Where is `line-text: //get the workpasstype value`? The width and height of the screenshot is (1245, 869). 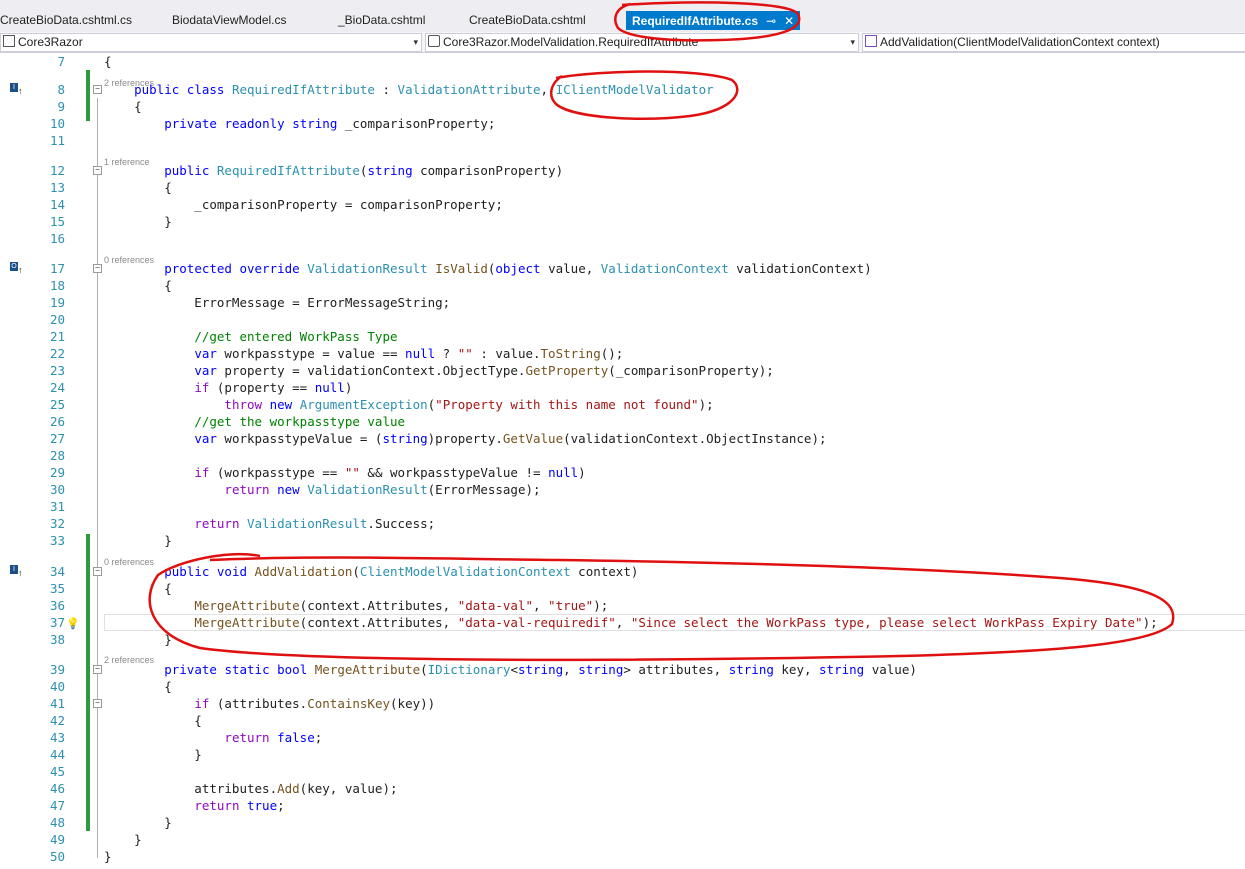
line-text: //get the workpasstype value is located at coordinates (300, 421).